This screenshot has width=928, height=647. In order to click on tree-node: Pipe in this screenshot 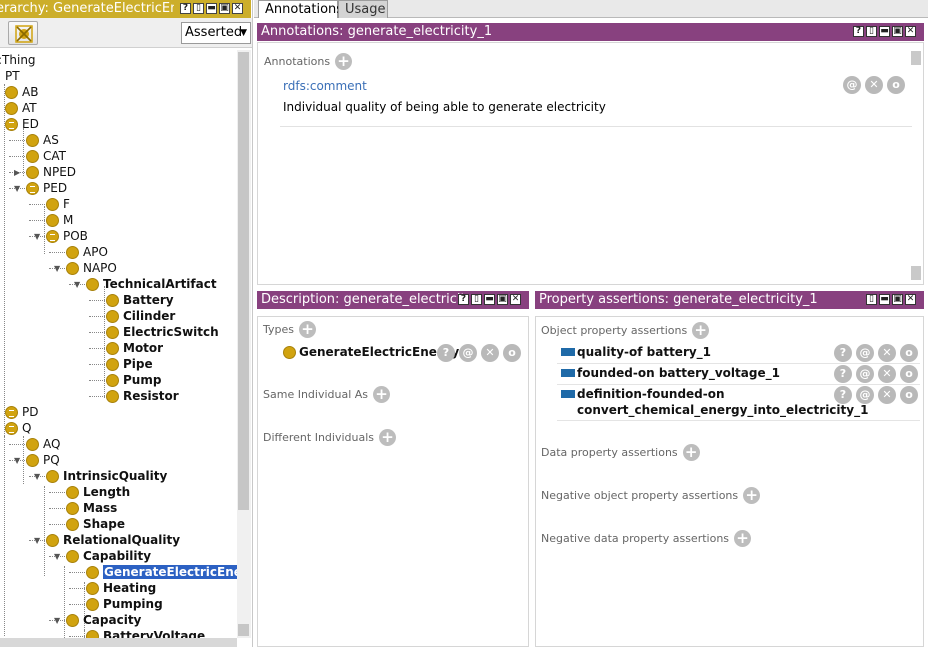, I will do `click(129, 364)`.